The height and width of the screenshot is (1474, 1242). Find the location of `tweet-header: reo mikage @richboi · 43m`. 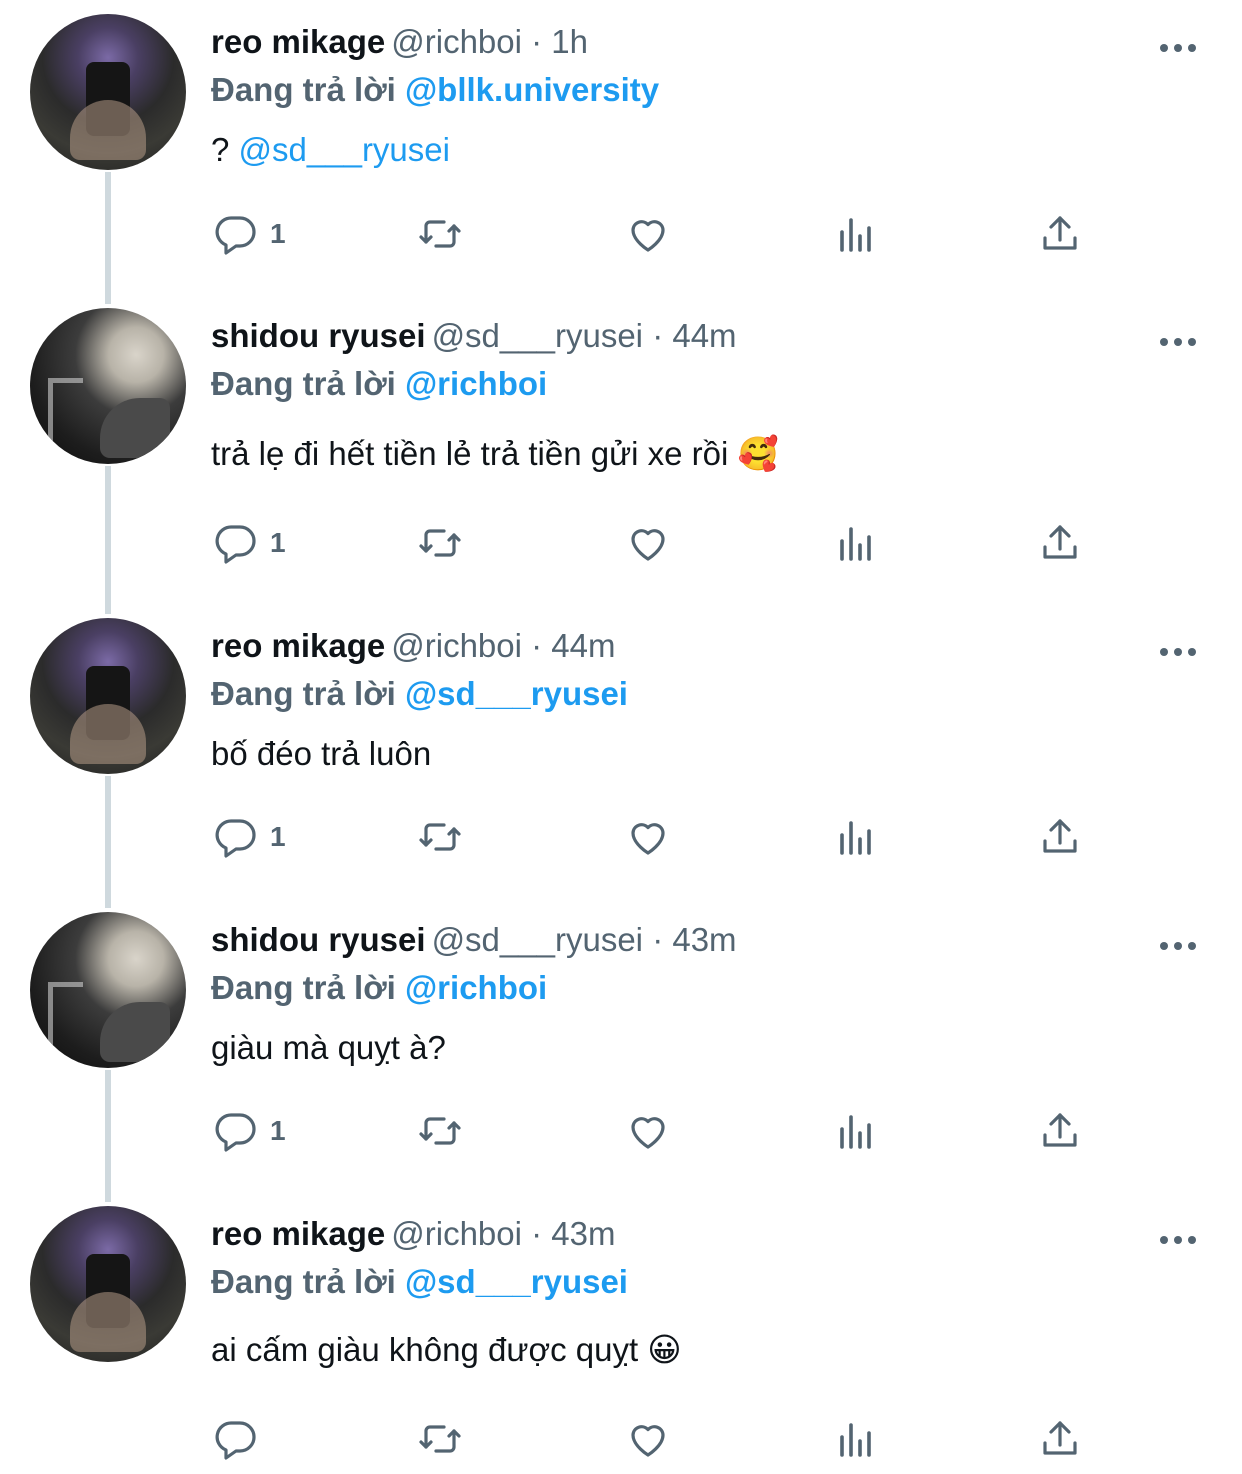

tweet-header: reo mikage @richboi · 43m is located at coordinates (413, 1234).